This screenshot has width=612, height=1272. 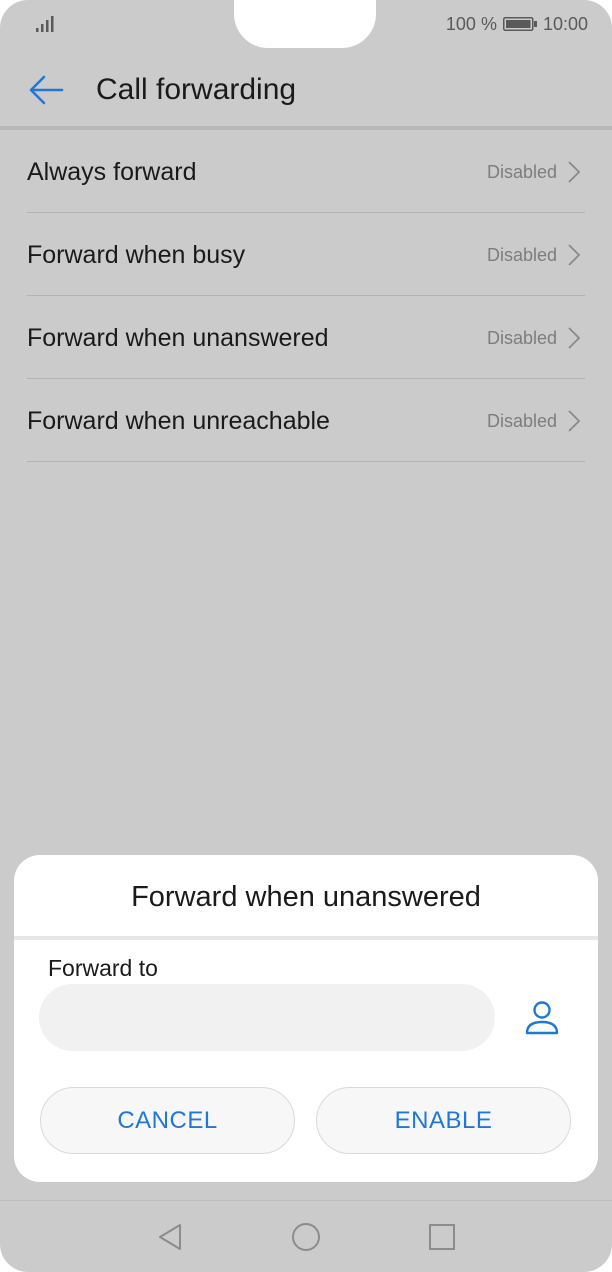 I want to click on list-item-label: Forward when busy, so click(x=136, y=255).